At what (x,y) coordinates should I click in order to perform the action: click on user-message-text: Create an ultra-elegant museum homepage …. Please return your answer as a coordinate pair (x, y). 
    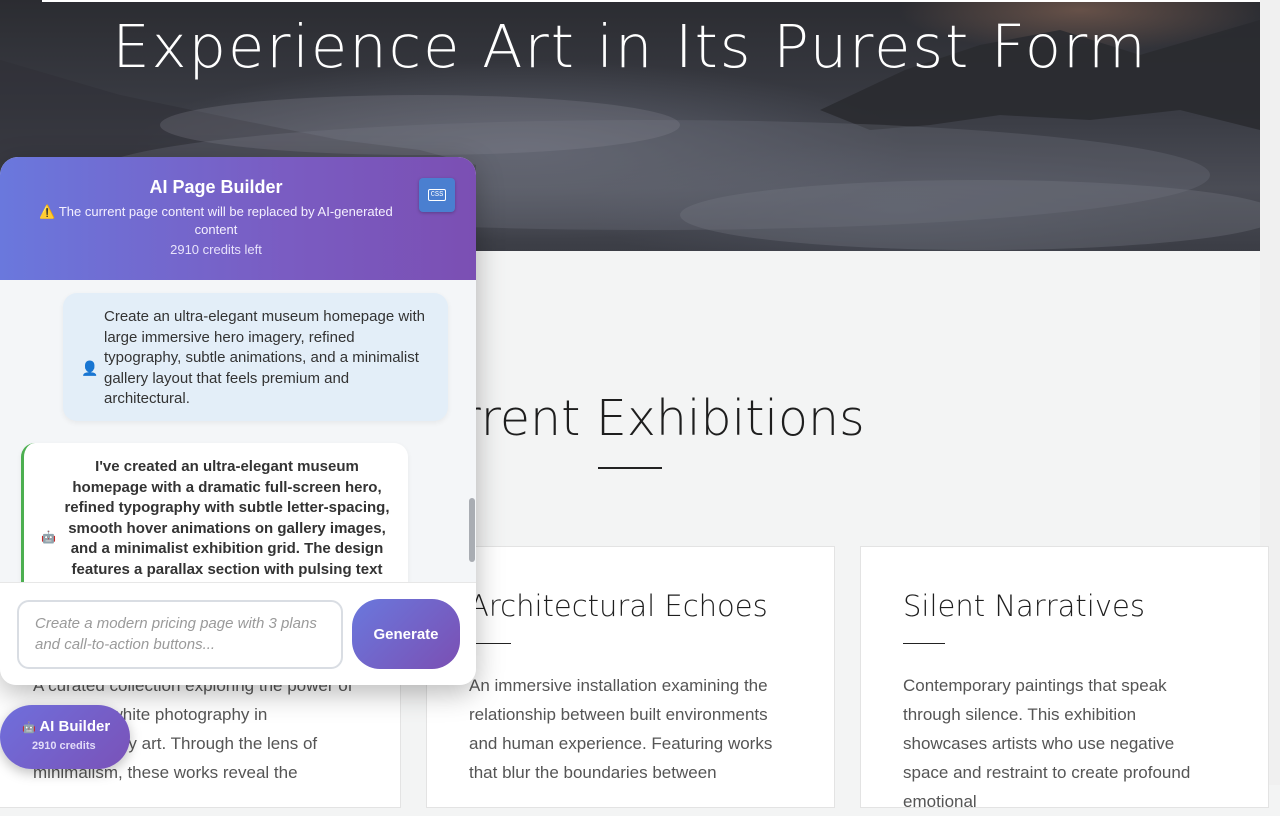
    Looking at the image, I should click on (265, 357).